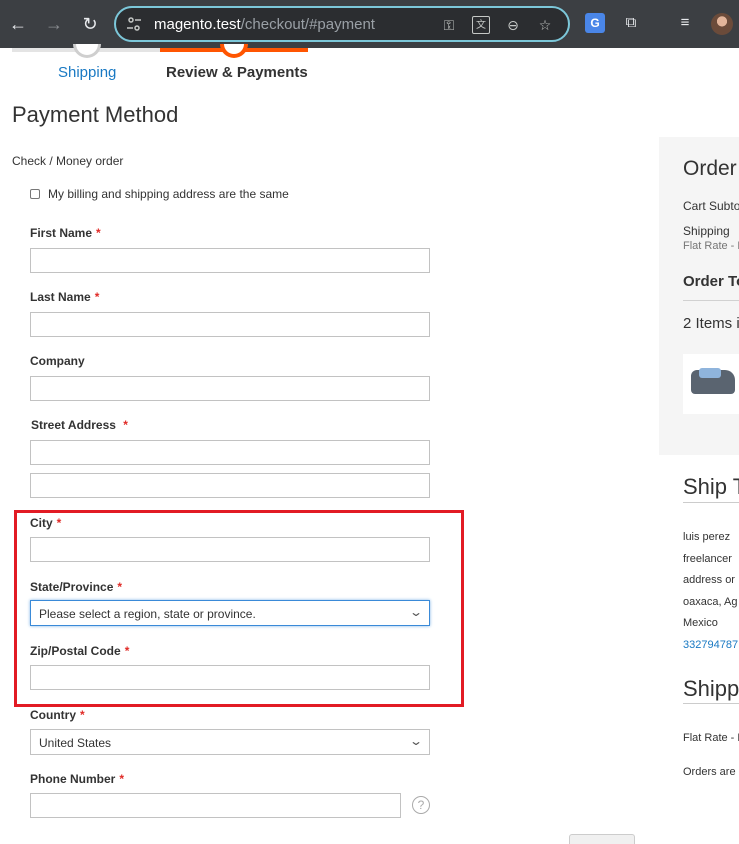  Describe the element at coordinates (416, 741) in the screenshot. I see `chevron-down-icon: ⌄` at that location.